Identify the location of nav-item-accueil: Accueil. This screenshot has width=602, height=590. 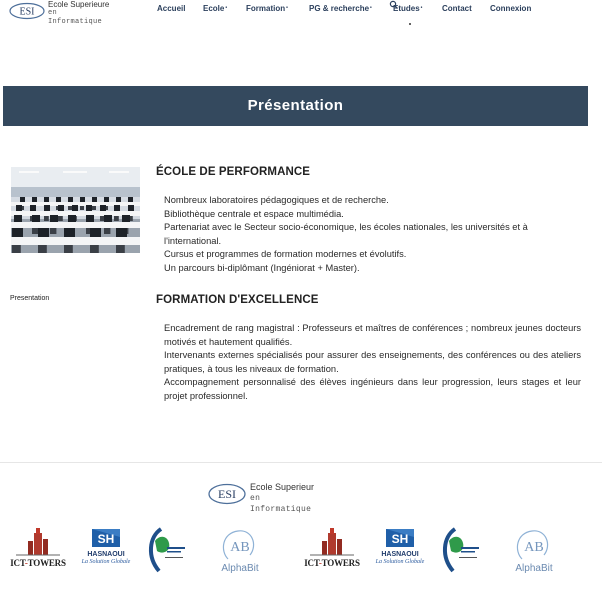
(171, 8).